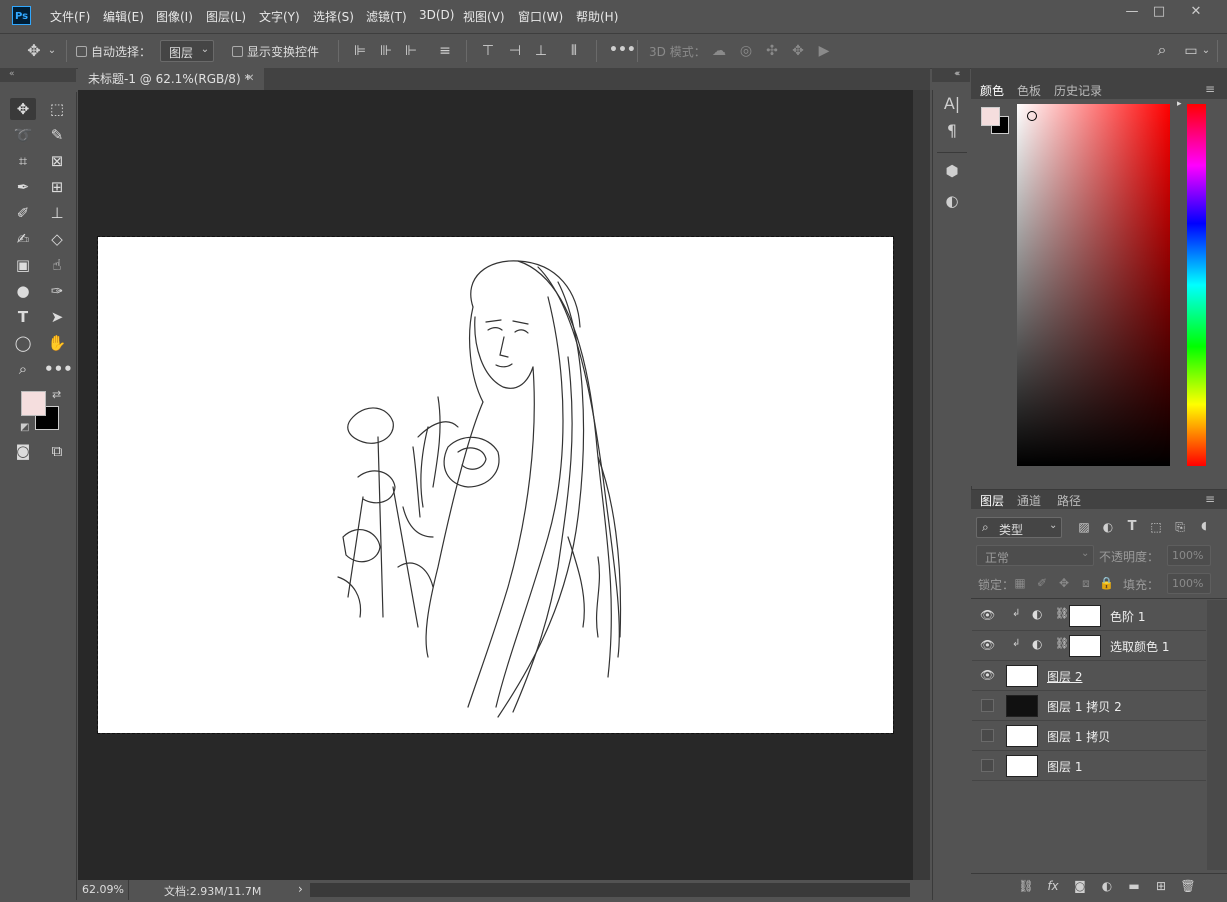 Image resolution: width=1227 pixels, height=902 pixels. What do you see at coordinates (574, 51) in the screenshot?
I see `distribute-vertical-icon: ⫴` at bounding box center [574, 51].